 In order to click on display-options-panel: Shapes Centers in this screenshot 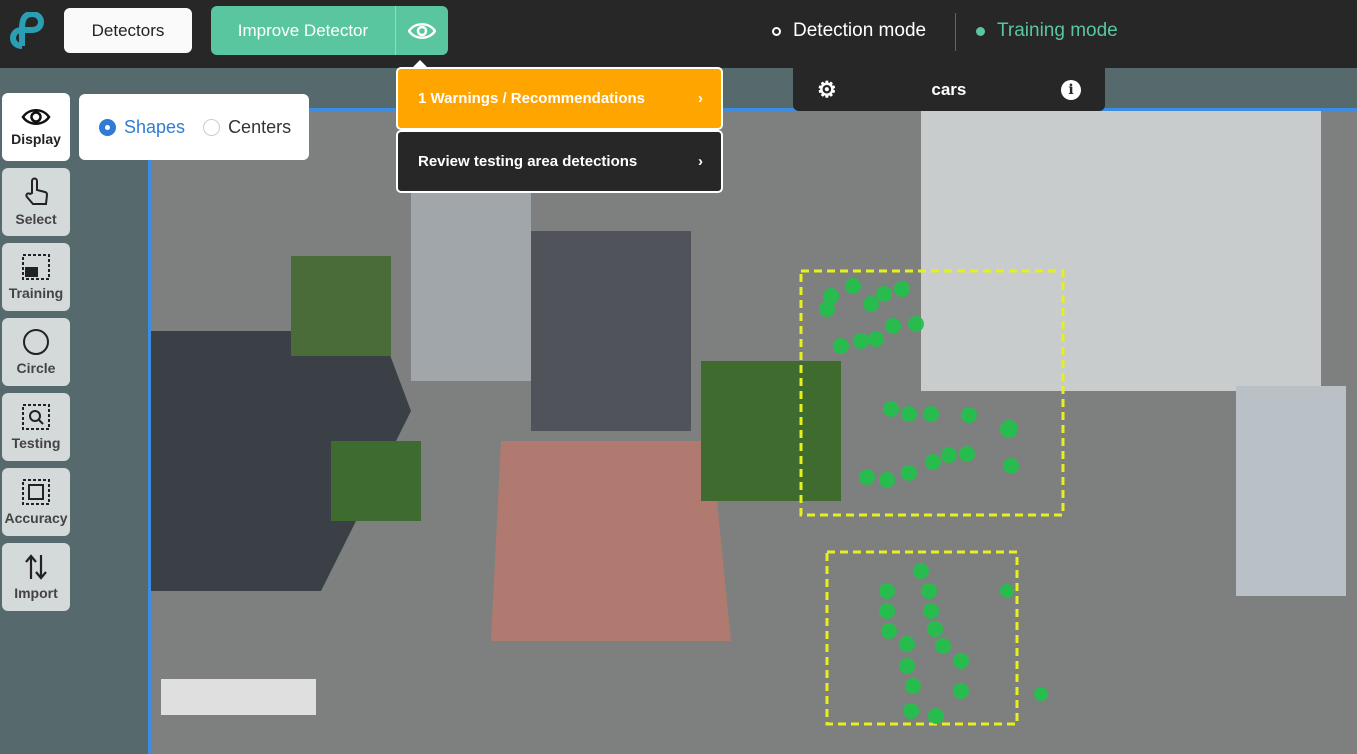, I will do `click(194, 127)`.